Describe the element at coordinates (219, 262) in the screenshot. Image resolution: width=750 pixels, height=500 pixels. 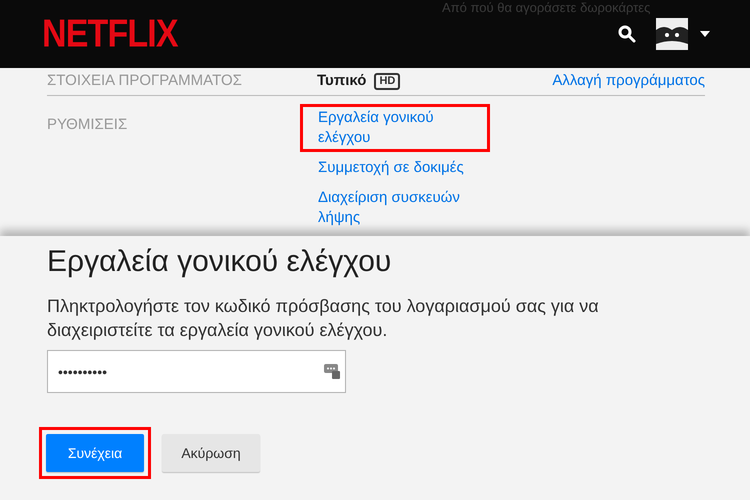
I see `dialog-title: Εργαλεία γονικού ελέγχου` at that location.